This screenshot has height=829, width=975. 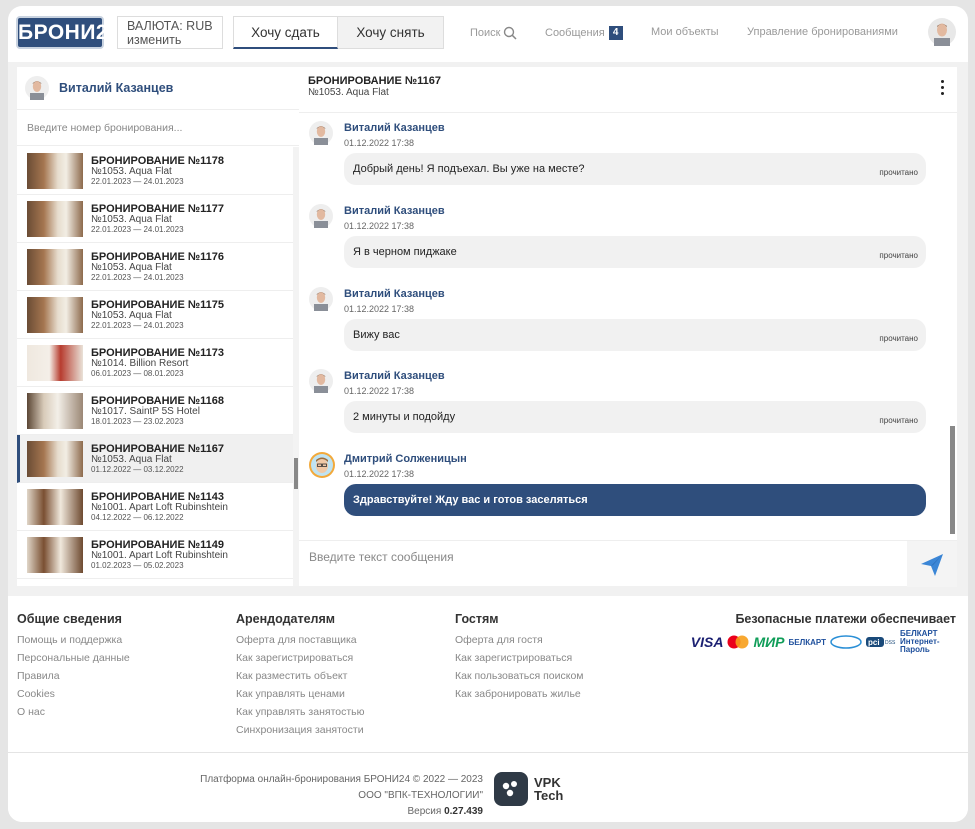 What do you see at coordinates (376, 335) in the screenshot?
I see `message-text: Вижу вас` at bounding box center [376, 335].